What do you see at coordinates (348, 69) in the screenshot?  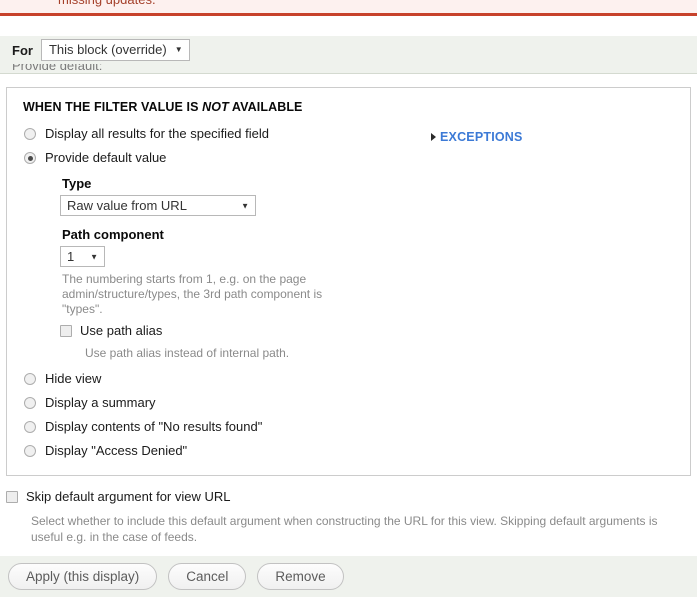 I see `clipped-summary-row: Provide default:` at bounding box center [348, 69].